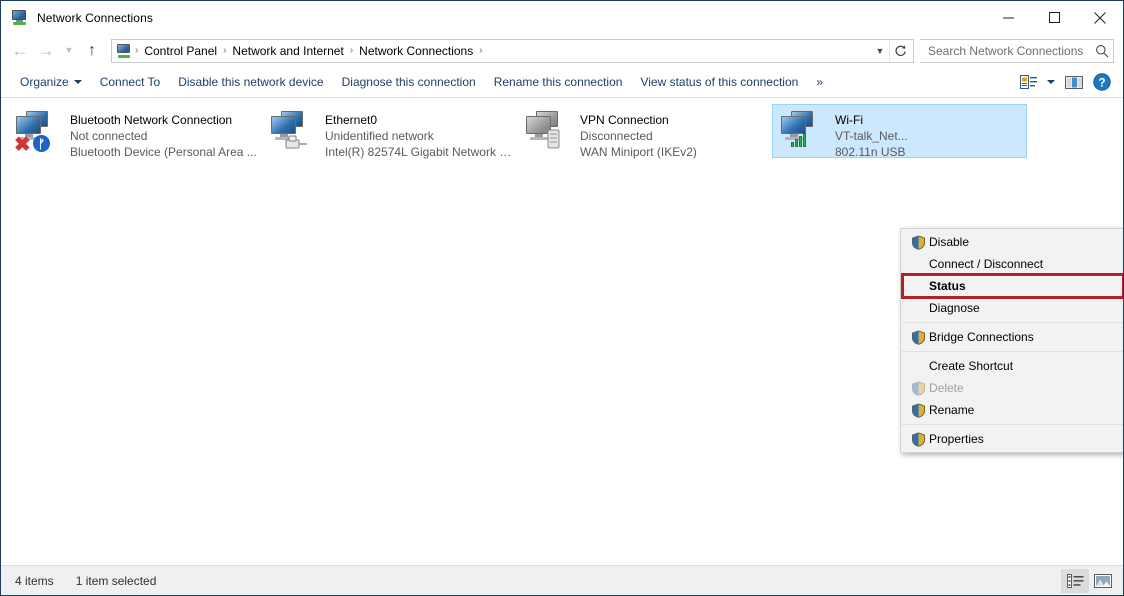 This screenshot has height=596, width=1124. I want to click on connection-status: Unidentified network, so click(379, 136).